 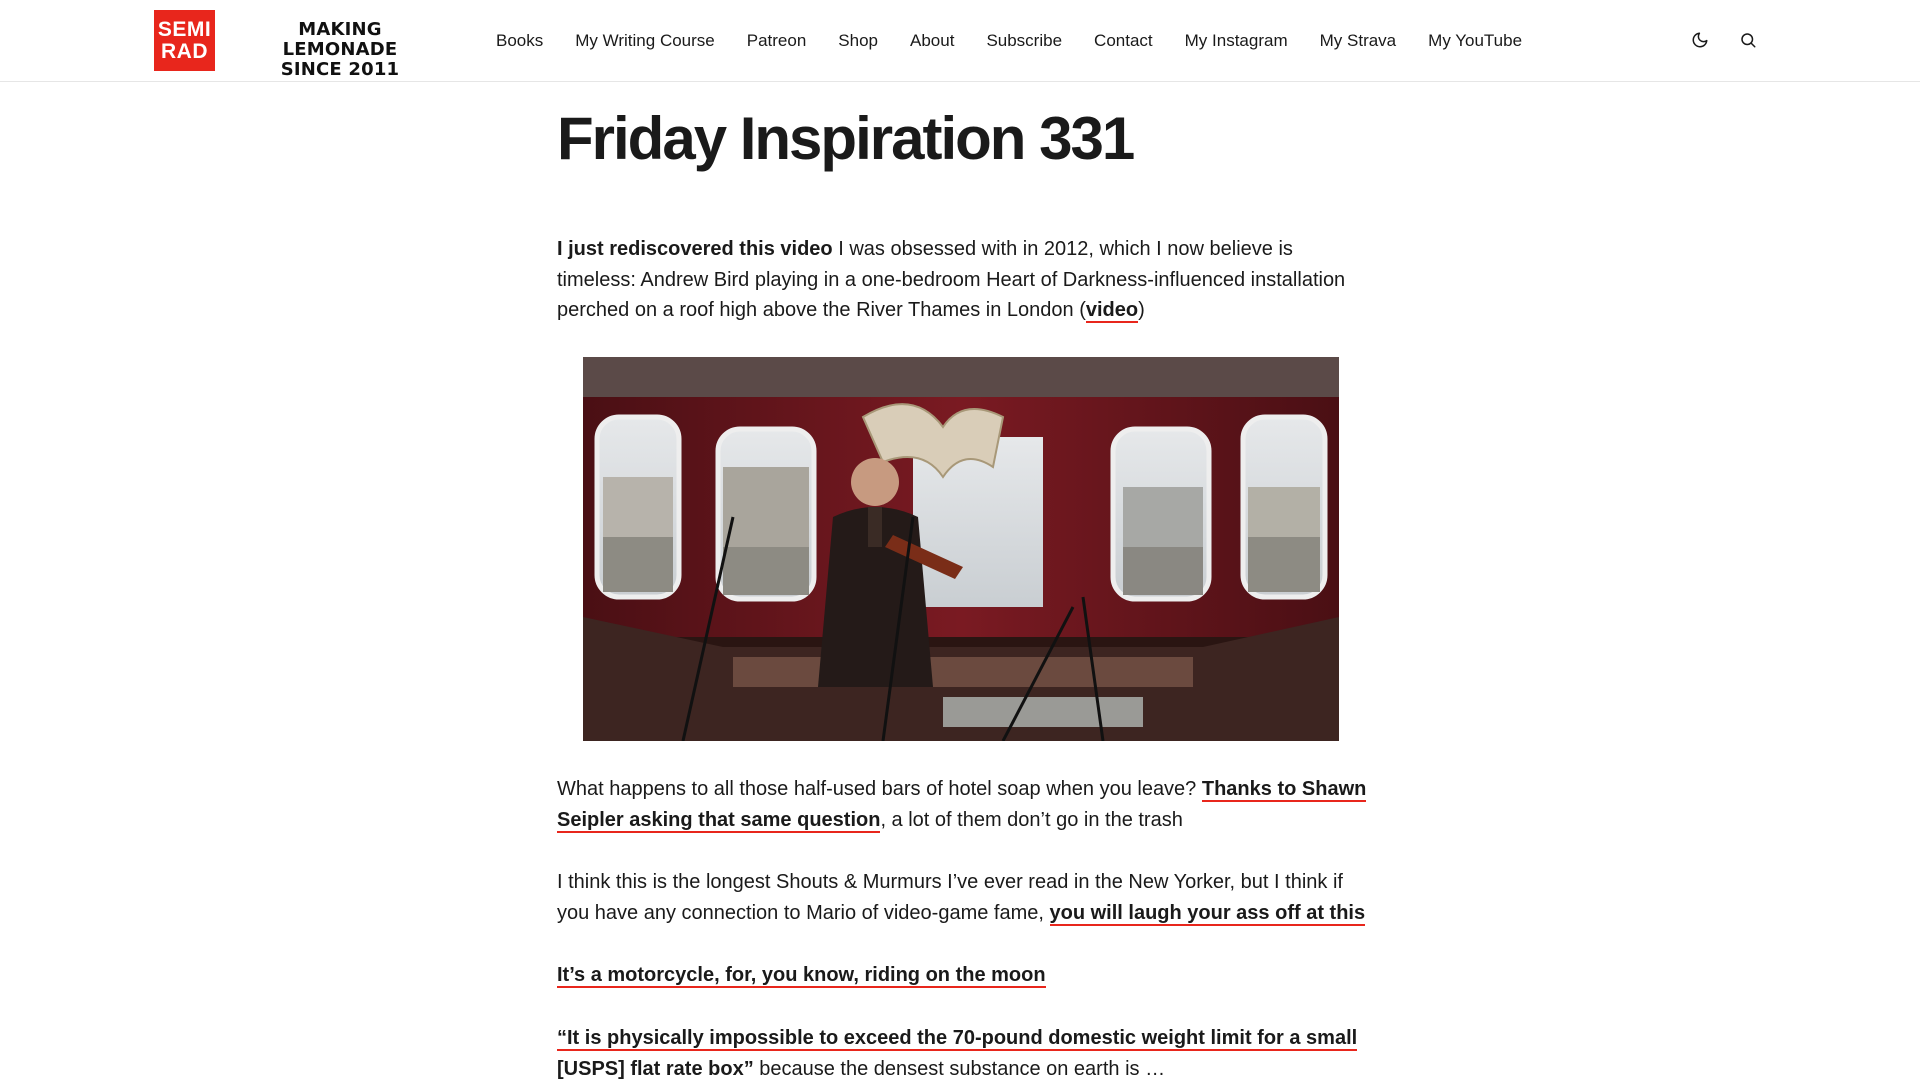 I want to click on paragraph-tail: ), so click(x=1141, y=310).